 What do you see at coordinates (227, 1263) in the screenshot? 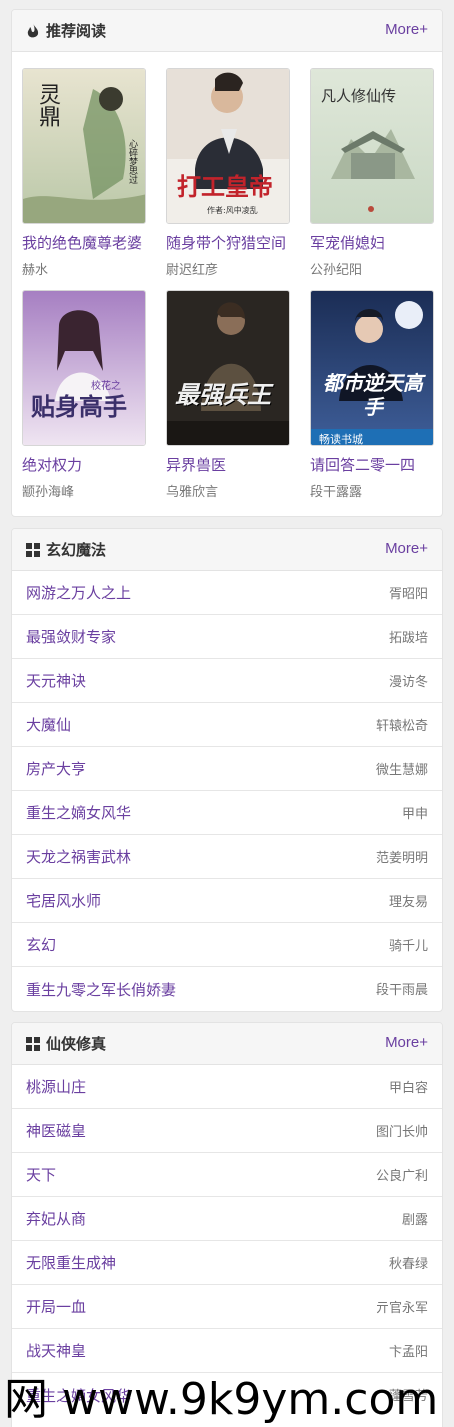
I see `list-item: 无限重生成神 秋春绿` at bounding box center [227, 1263].